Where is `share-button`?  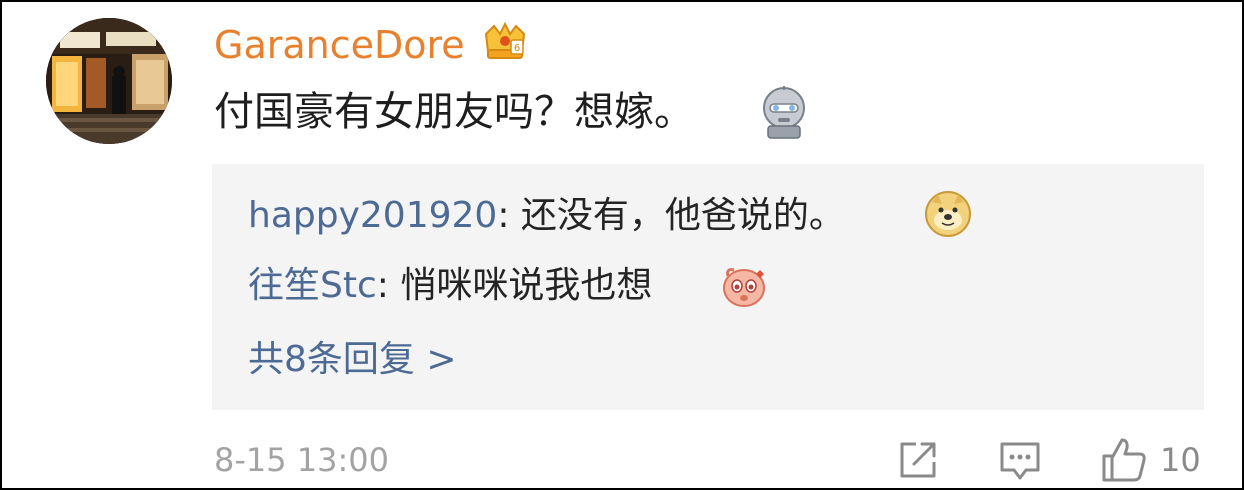 share-button is located at coordinates (918, 460).